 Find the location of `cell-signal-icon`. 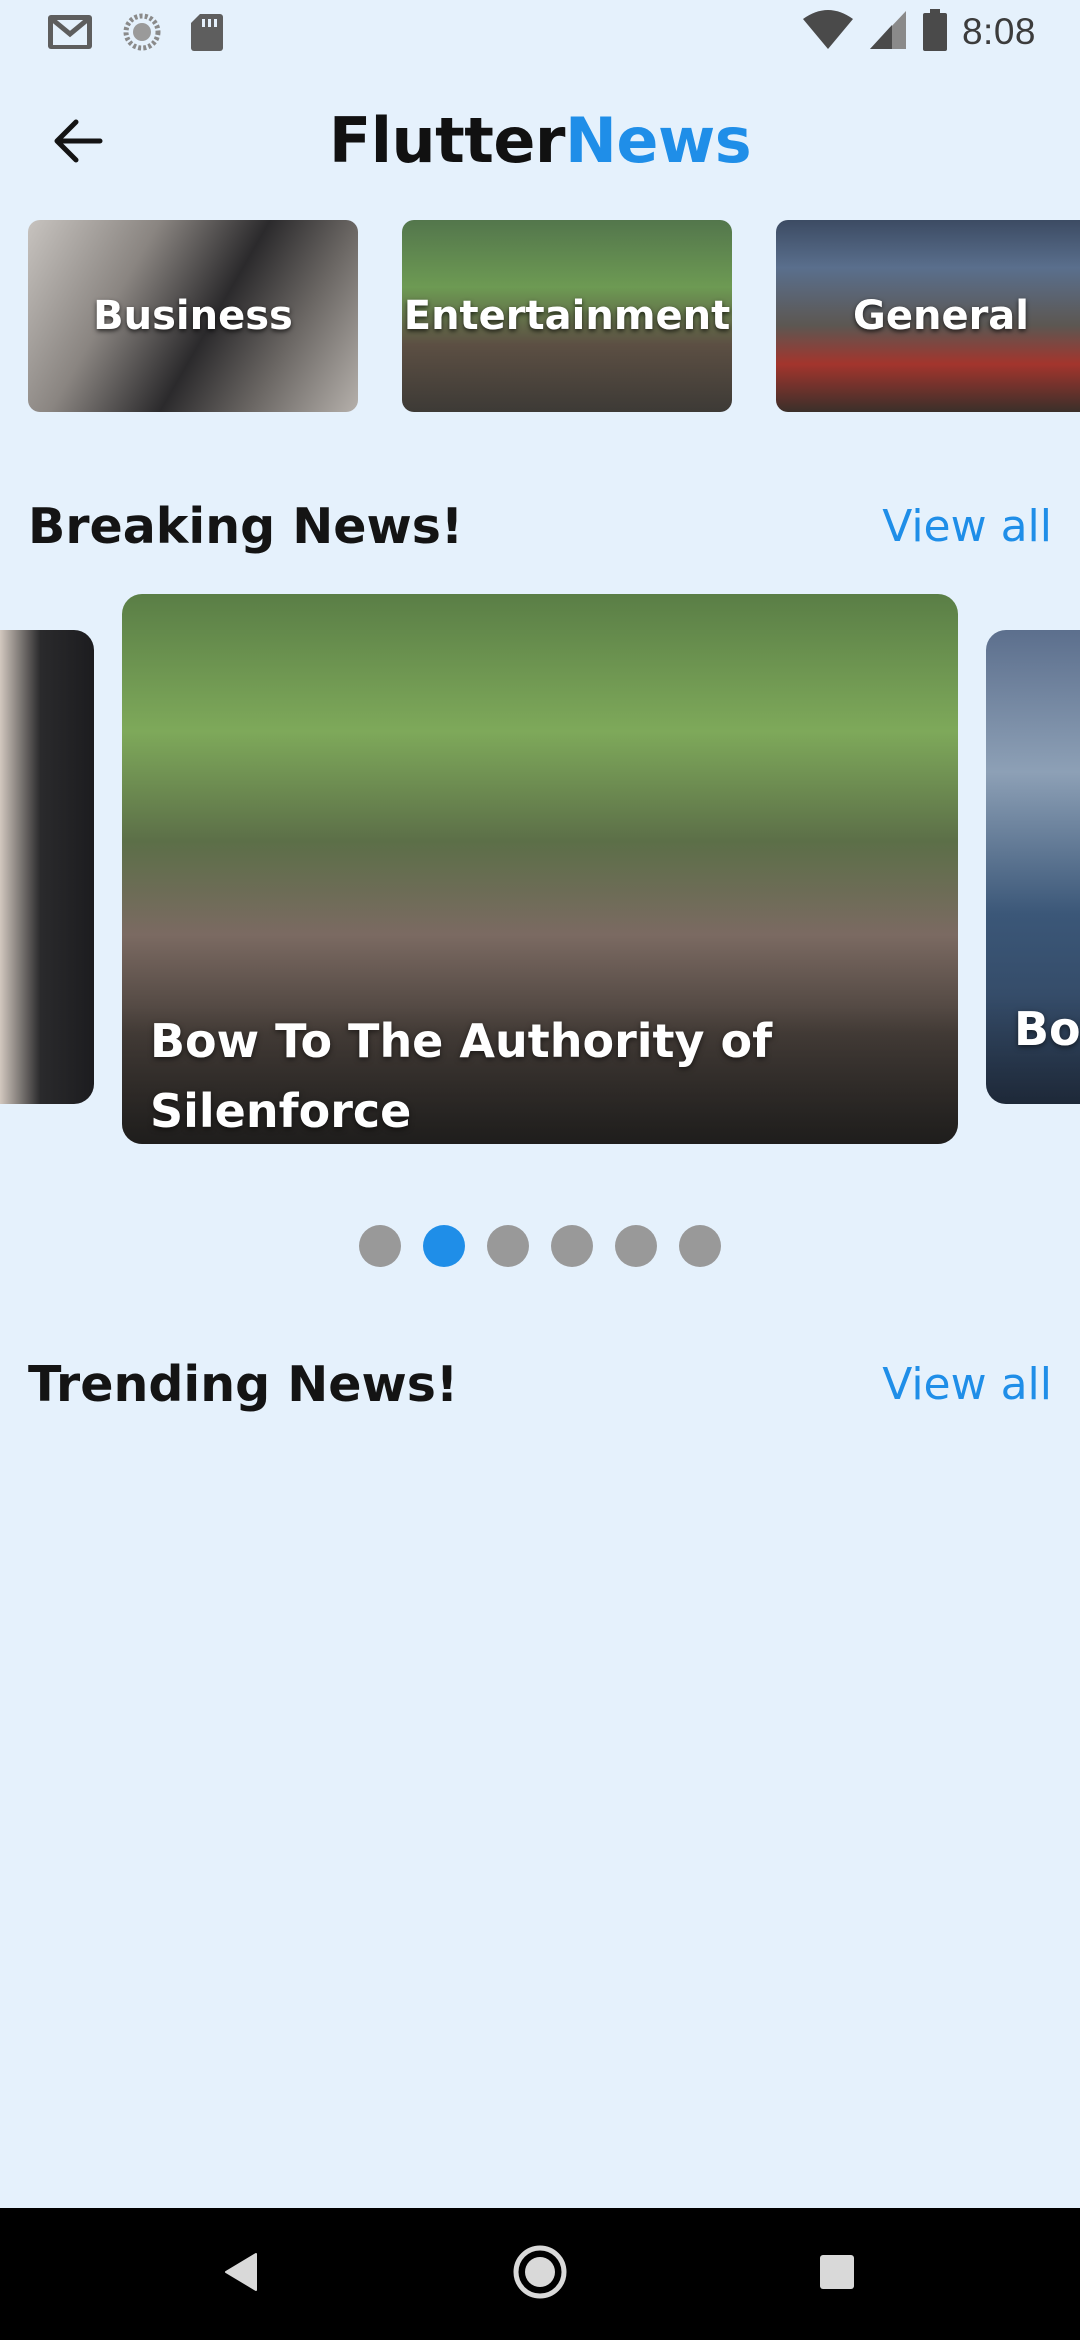

cell-signal-icon is located at coordinates (888, 32).